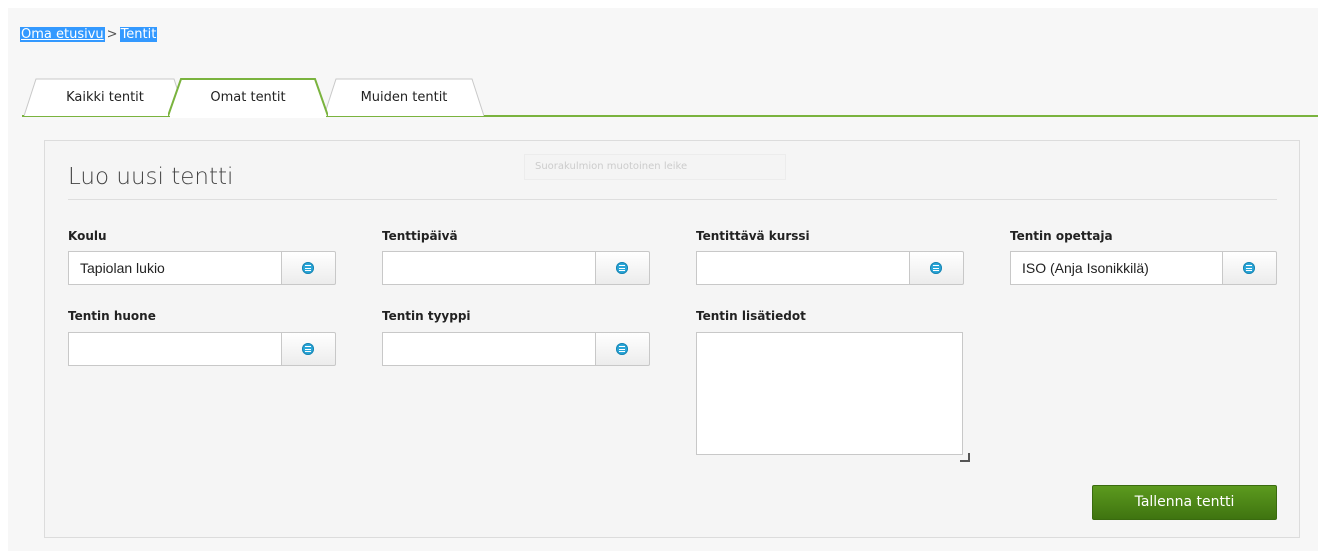  What do you see at coordinates (175, 268) in the screenshot?
I see `koulu-input: Tapiolan lukio` at bounding box center [175, 268].